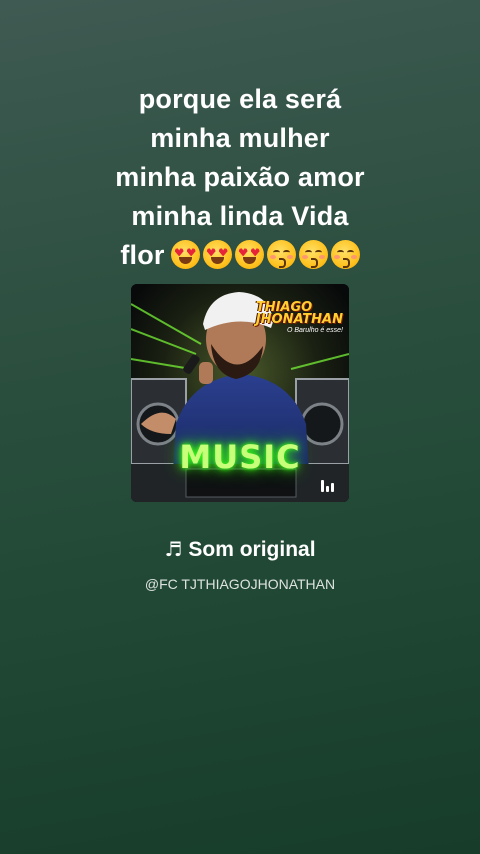 The width and height of the screenshot is (480, 854). Describe the element at coordinates (240, 457) in the screenshot. I see `cover-music-label: MUSIC` at that location.